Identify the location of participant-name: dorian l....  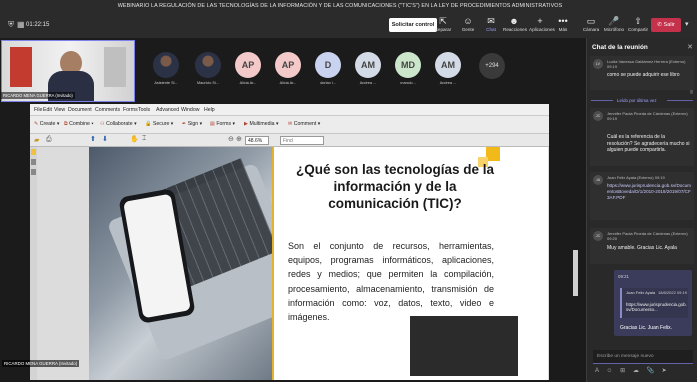
(328, 83).